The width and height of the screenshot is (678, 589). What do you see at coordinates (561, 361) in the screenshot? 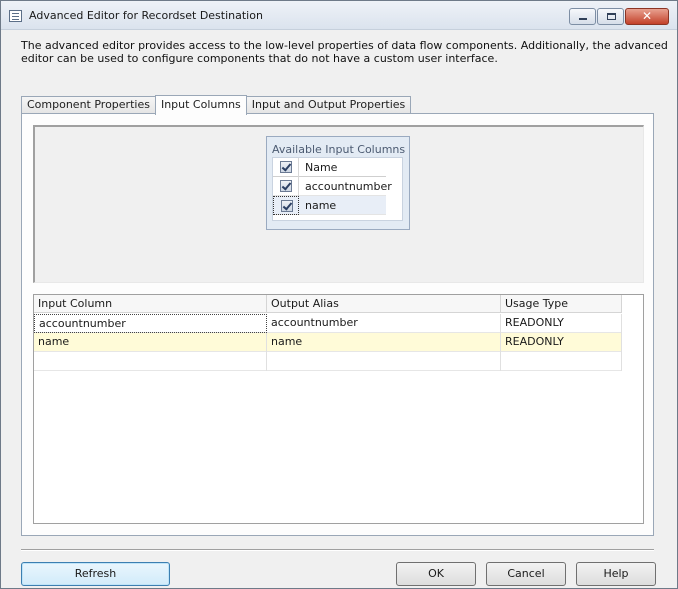
I see `usage-type-cell` at bounding box center [561, 361].